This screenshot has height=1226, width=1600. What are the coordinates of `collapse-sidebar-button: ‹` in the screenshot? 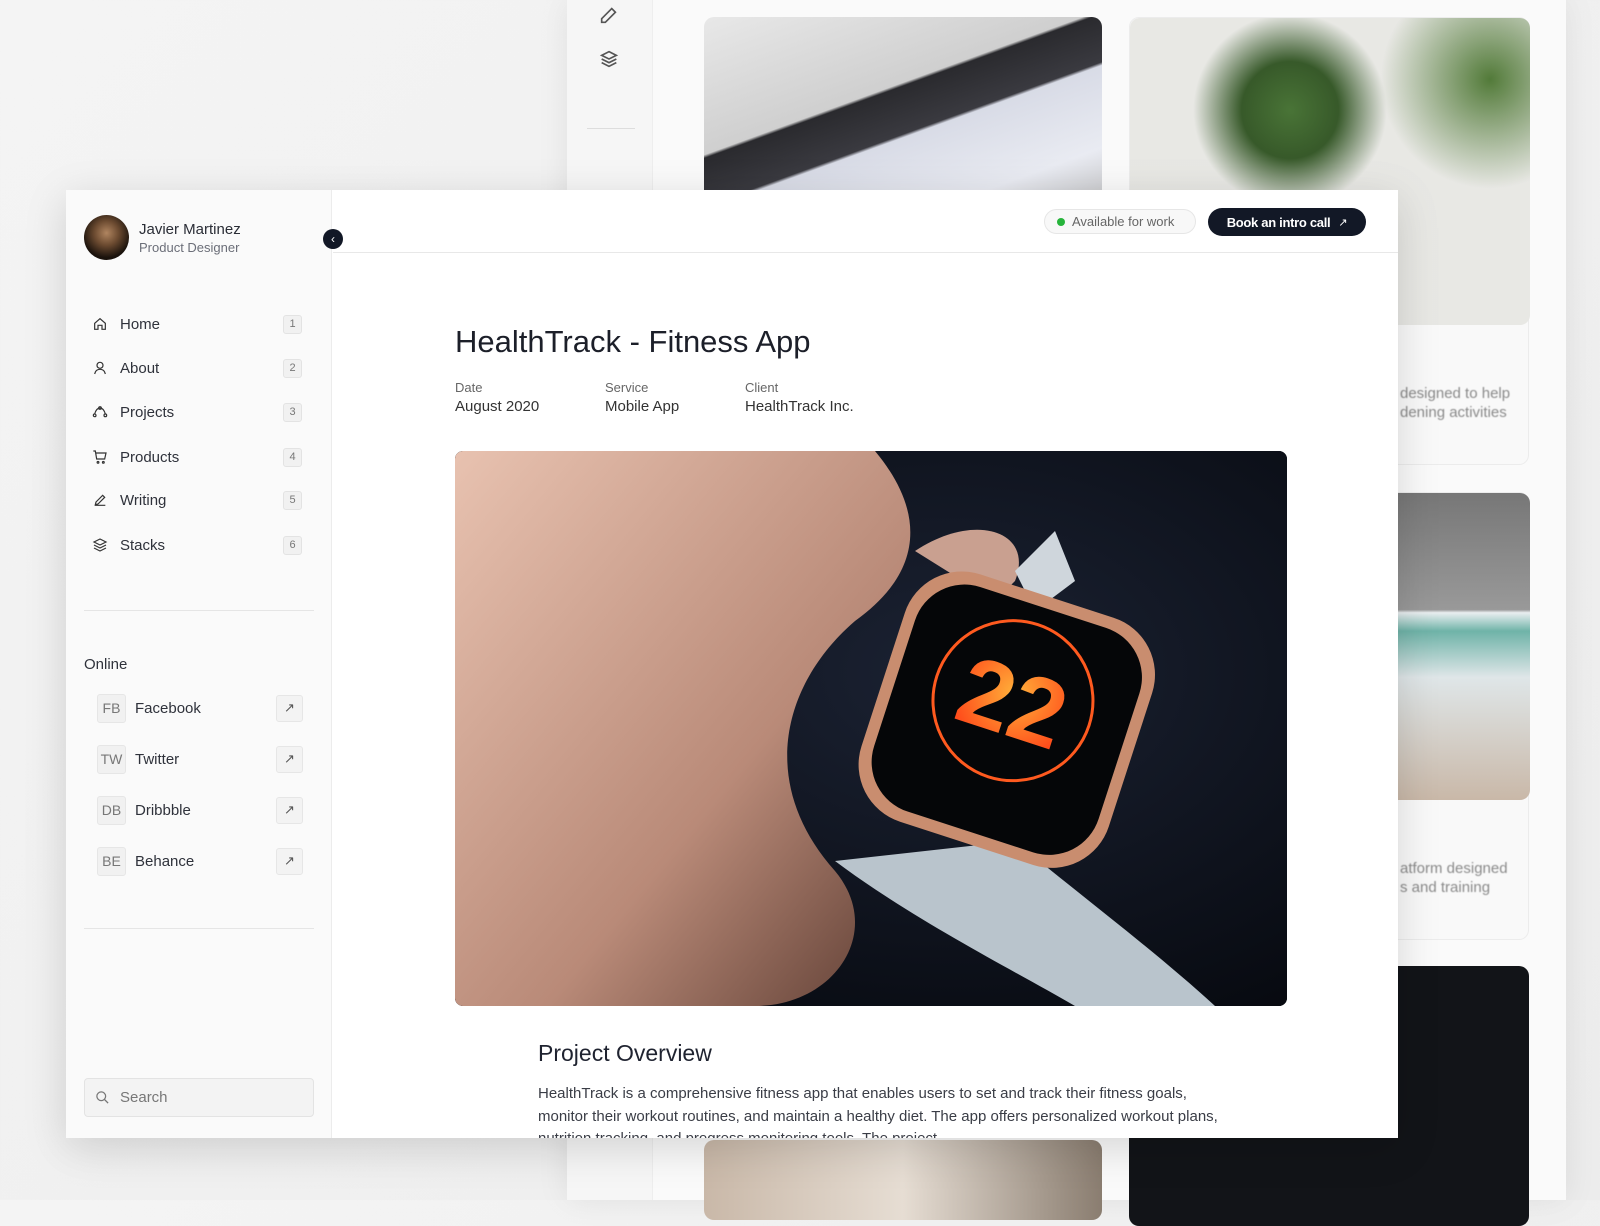 It's located at (333, 239).